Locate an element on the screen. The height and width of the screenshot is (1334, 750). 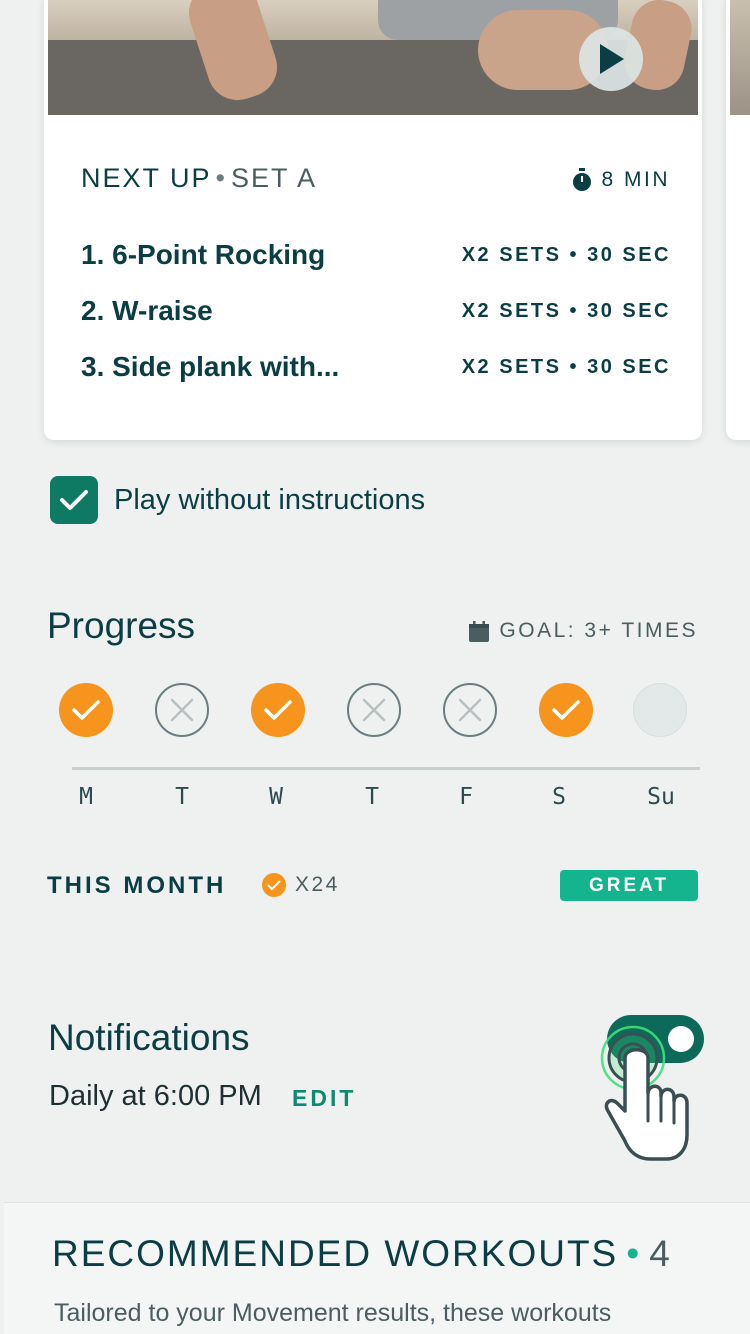
goal-indicator: GOAL: 3+ TIMES is located at coordinates (583, 631).